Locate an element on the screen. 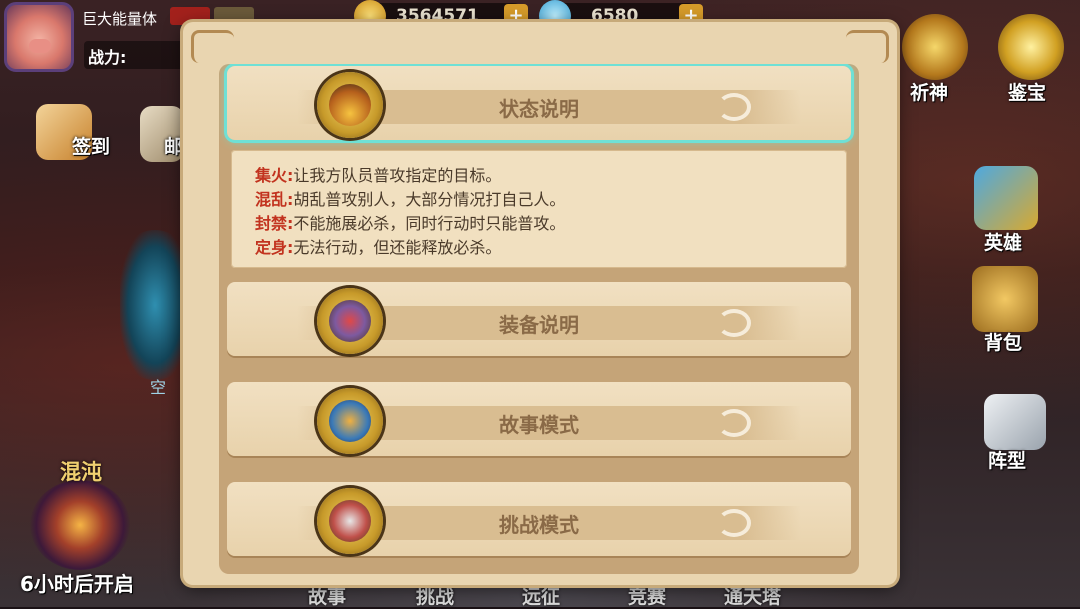 The height and width of the screenshot is (609, 1080). treasure-label: 鉴宝 is located at coordinates (1027, 93).